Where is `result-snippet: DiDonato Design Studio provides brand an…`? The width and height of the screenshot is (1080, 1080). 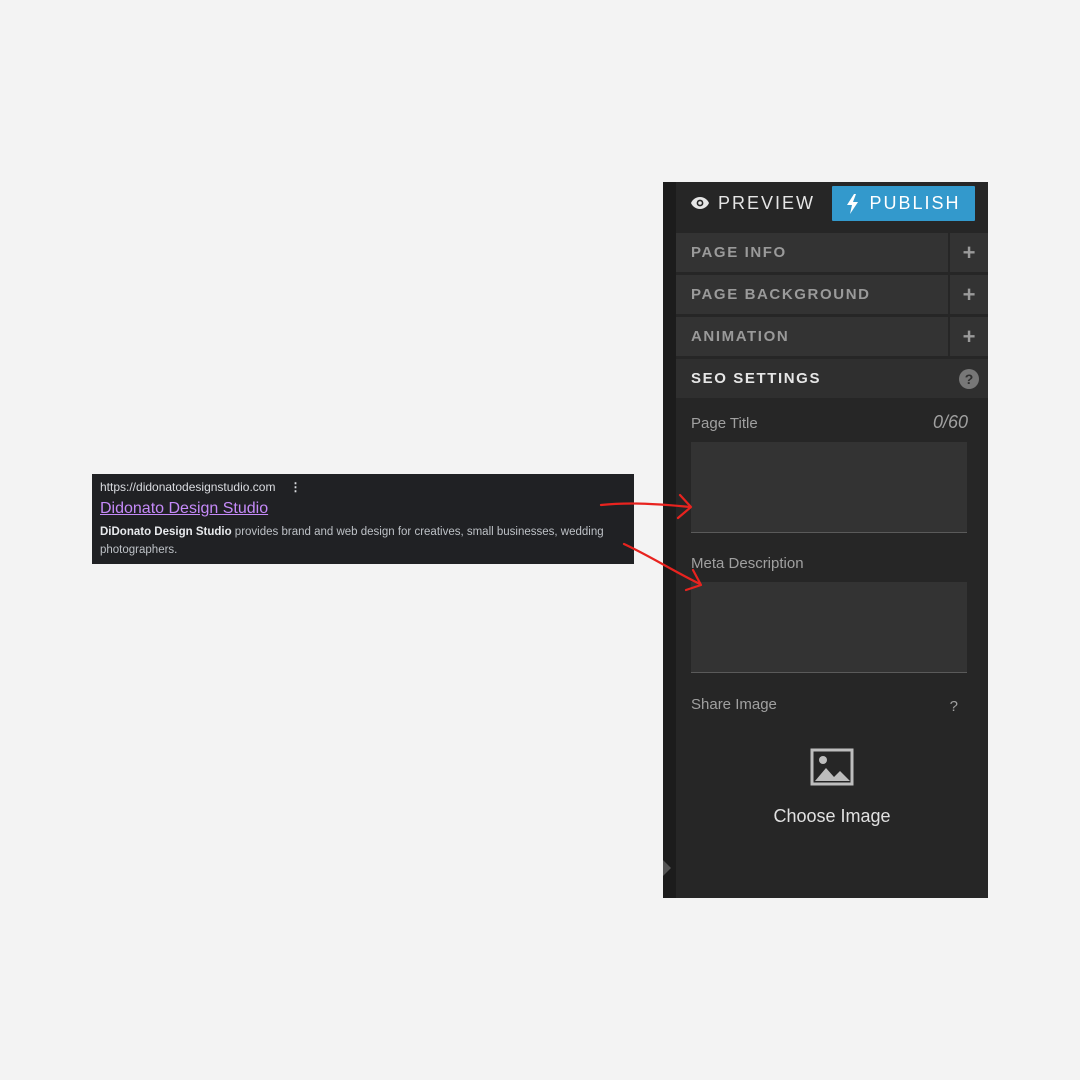
result-snippet: DiDonato Design Studio provides brand an… is located at coordinates (363, 541).